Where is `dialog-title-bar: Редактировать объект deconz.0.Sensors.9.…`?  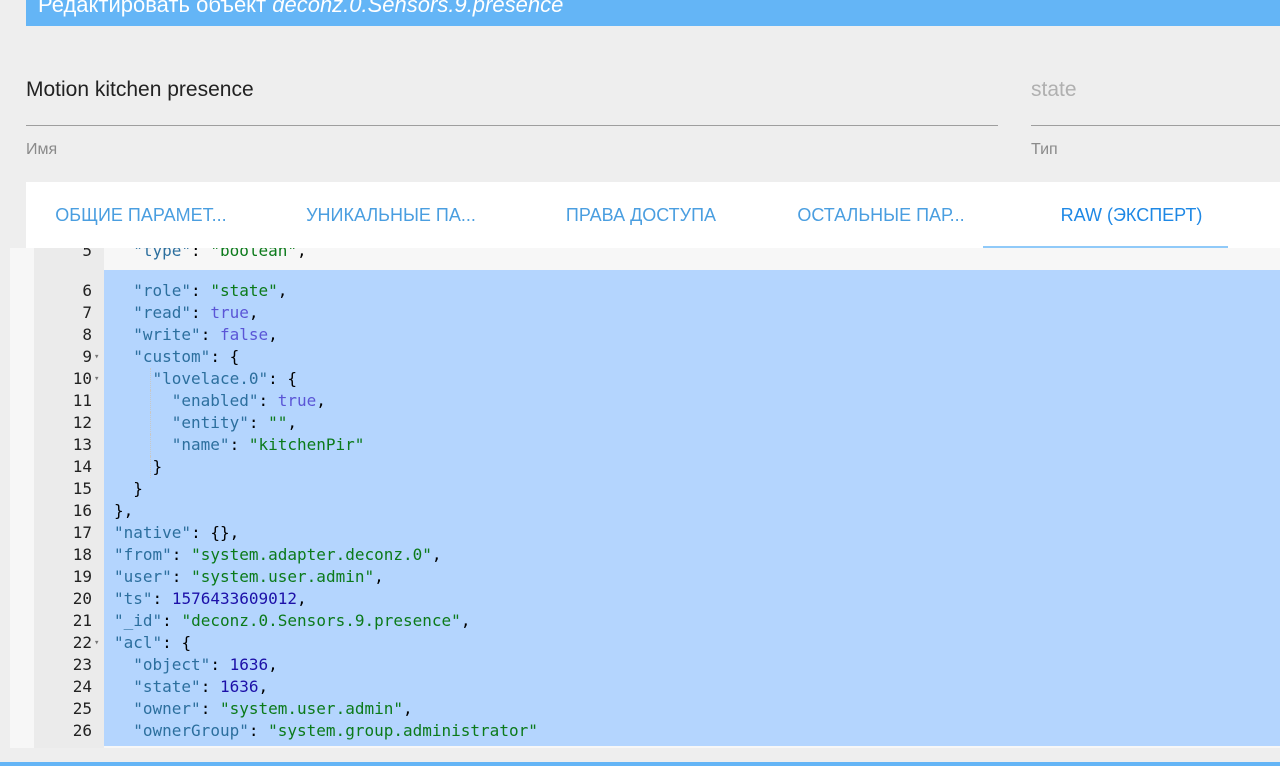
dialog-title-bar: Редактировать объект deconz.0.Sensors.9.… is located at coordinates (653, 13).